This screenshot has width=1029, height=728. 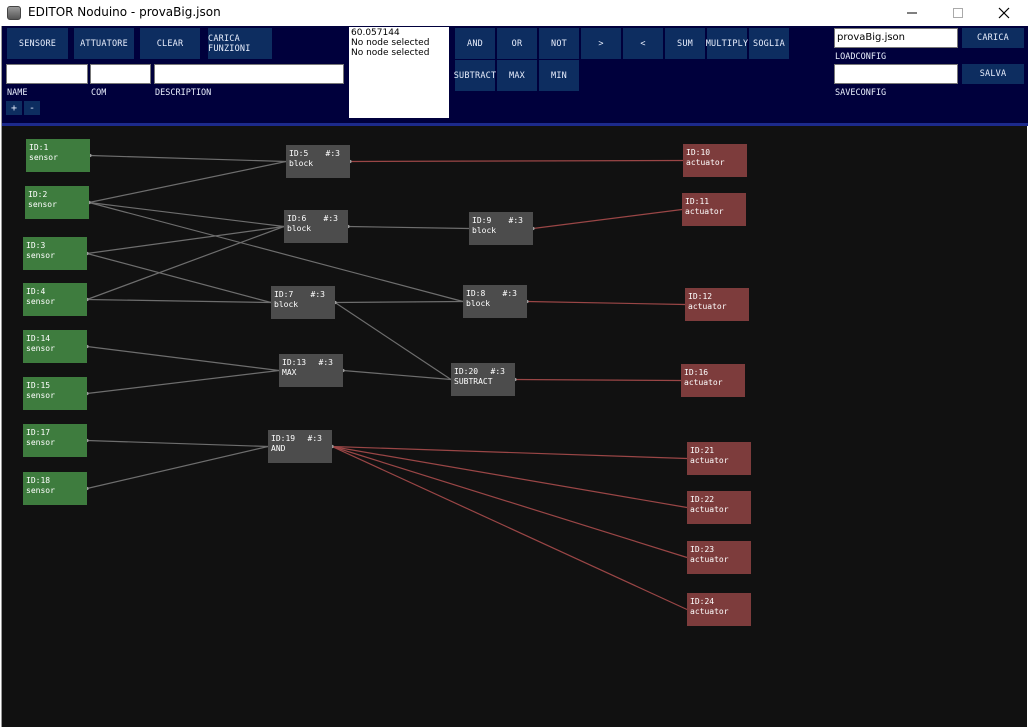 What do you see at coordinates (559, 75) in the screenshot?
I see `min-button: MIN` at bounding box center [559, 75].